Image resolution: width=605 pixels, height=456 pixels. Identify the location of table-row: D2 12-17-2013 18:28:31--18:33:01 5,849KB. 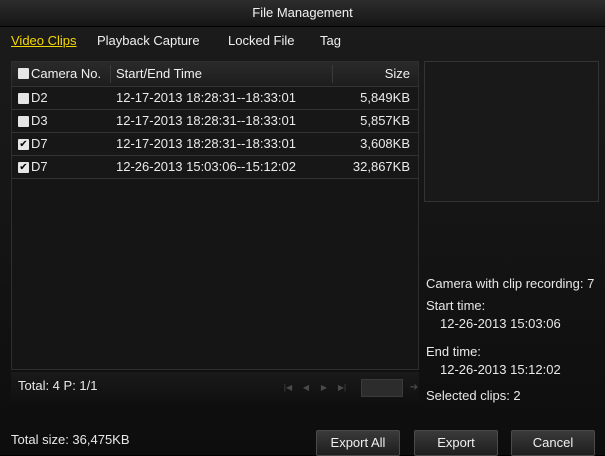
(215, 98).